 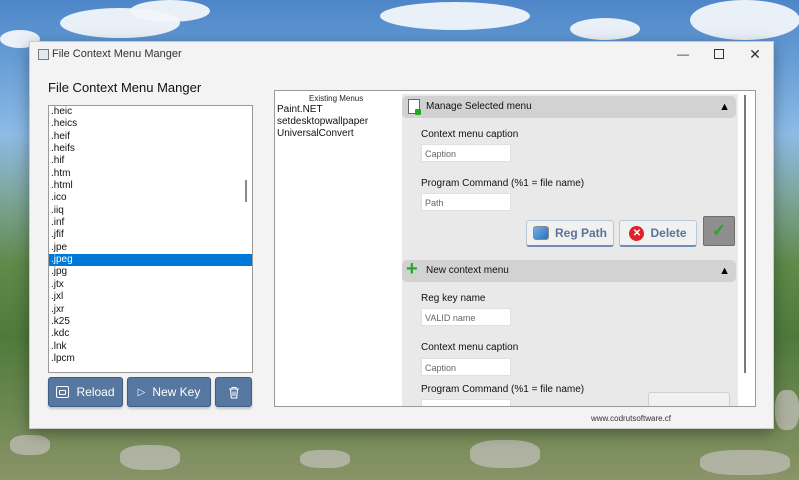 I want to click on close-window-button: ✕, so click(x=755, y=54).